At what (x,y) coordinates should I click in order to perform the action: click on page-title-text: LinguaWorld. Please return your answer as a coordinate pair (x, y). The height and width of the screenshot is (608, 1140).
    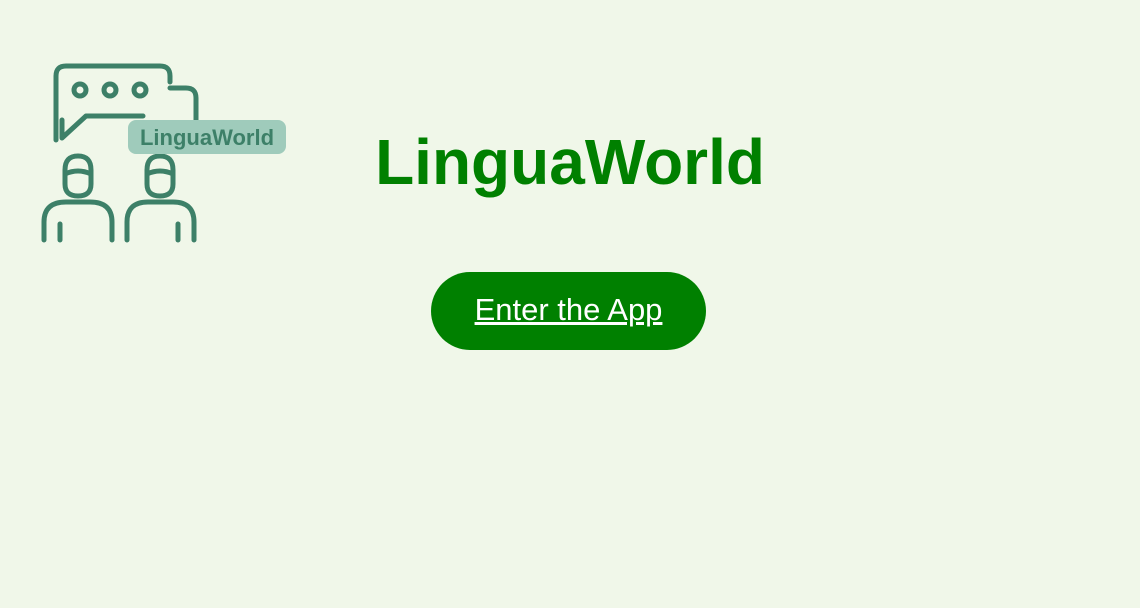
    Looking at the image, I should click on (570, 162).